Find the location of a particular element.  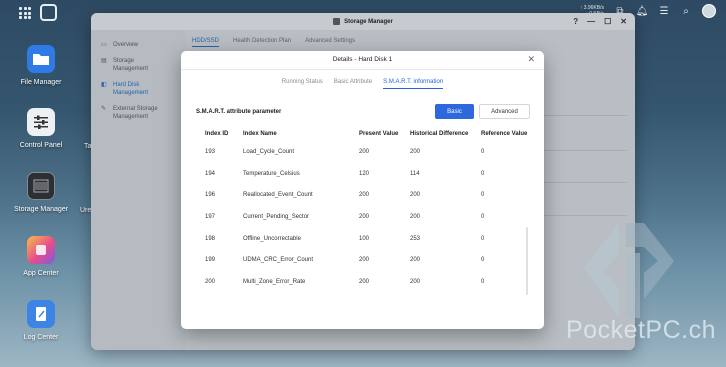

desktop-icon-log-center: Log Center is located at coordinates (41, 320).